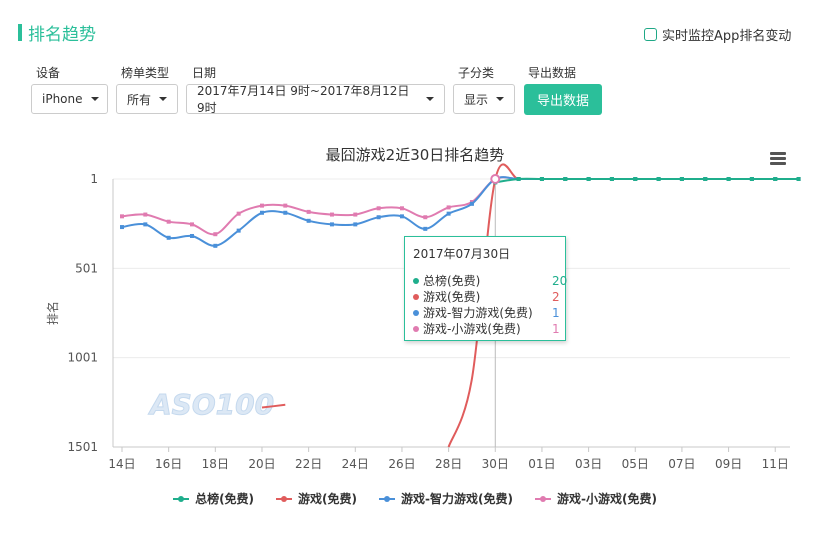  I want to click on legend-label: 游戏-小游戏(免费), so click(606, 499).